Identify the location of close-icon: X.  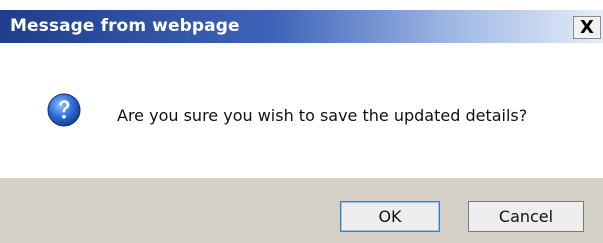
(587, 27).